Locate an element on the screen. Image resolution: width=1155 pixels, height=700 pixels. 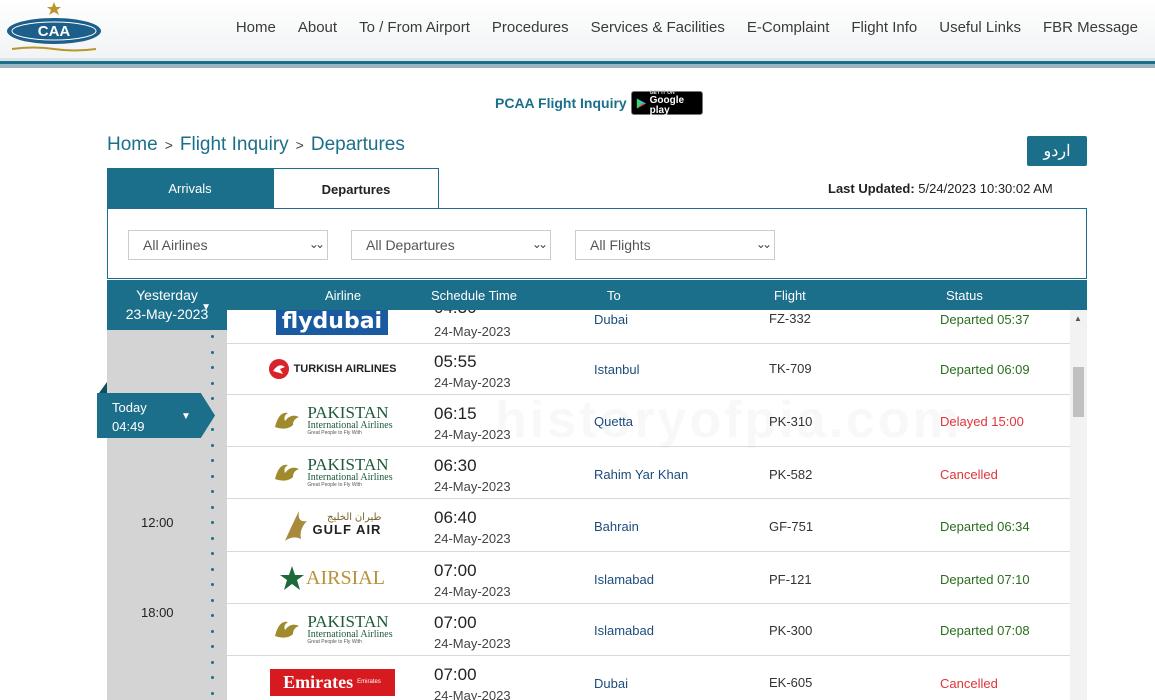
flight-number: PK-310 is located at coordinates (791, 421).